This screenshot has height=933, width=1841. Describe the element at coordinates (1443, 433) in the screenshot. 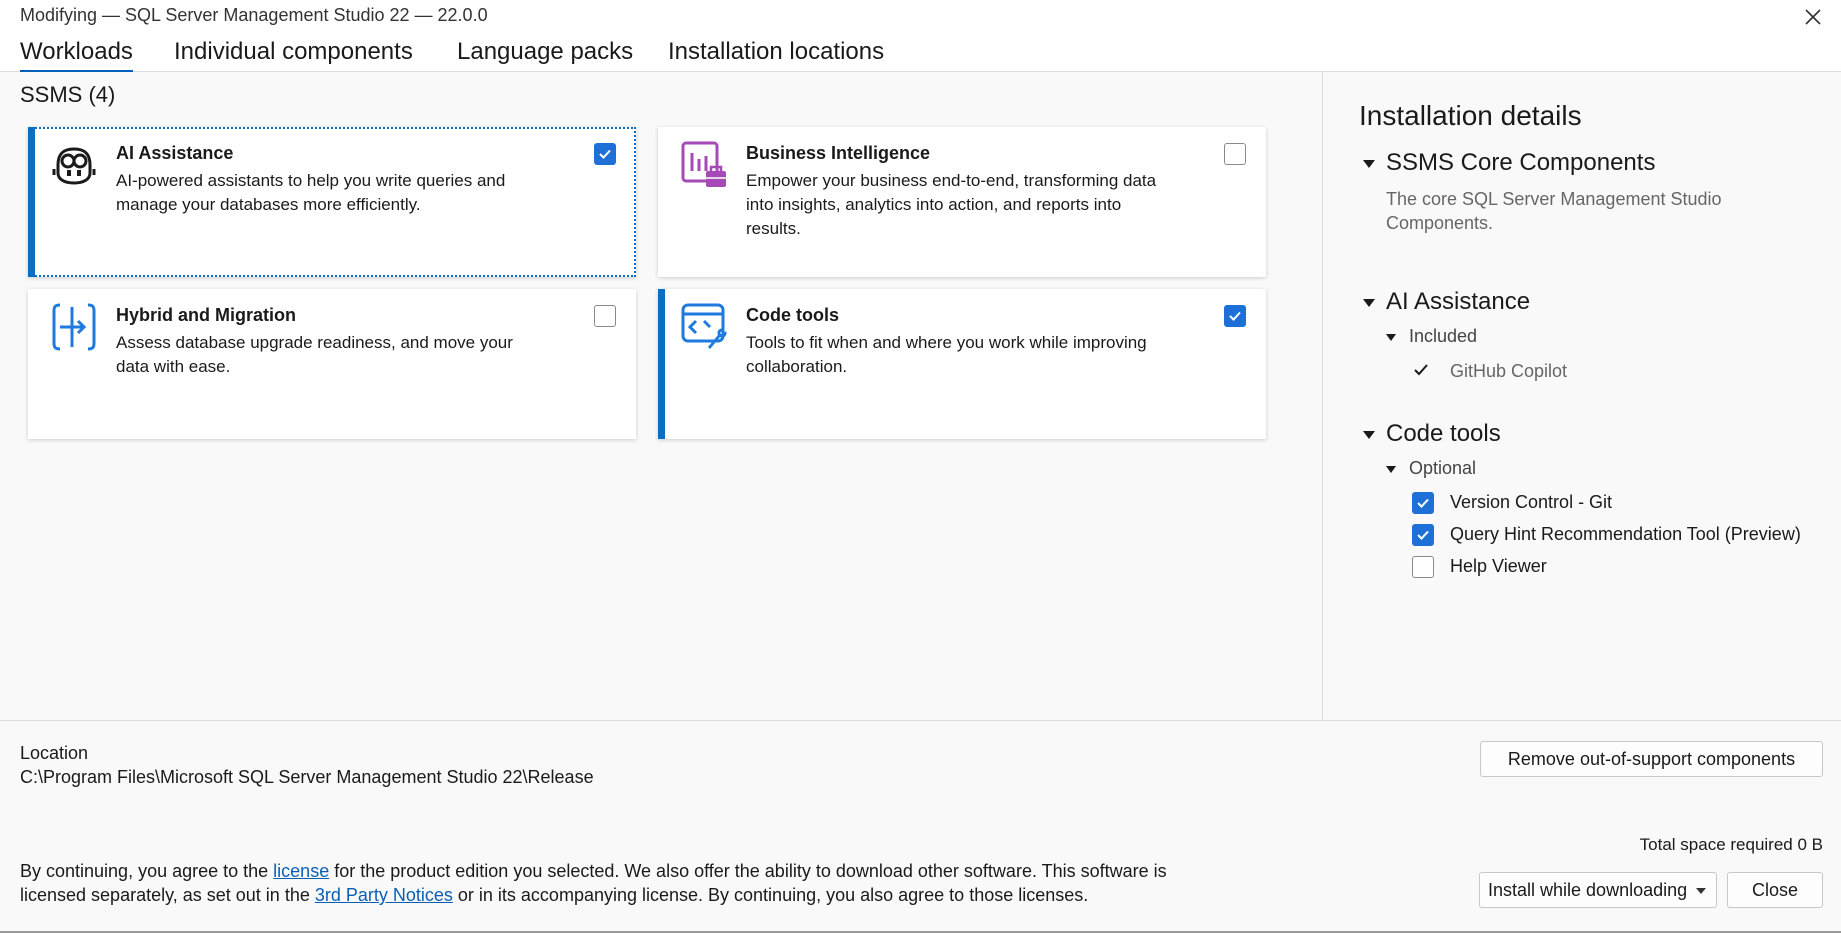

I see `section-code-title: Code tools` at that location.